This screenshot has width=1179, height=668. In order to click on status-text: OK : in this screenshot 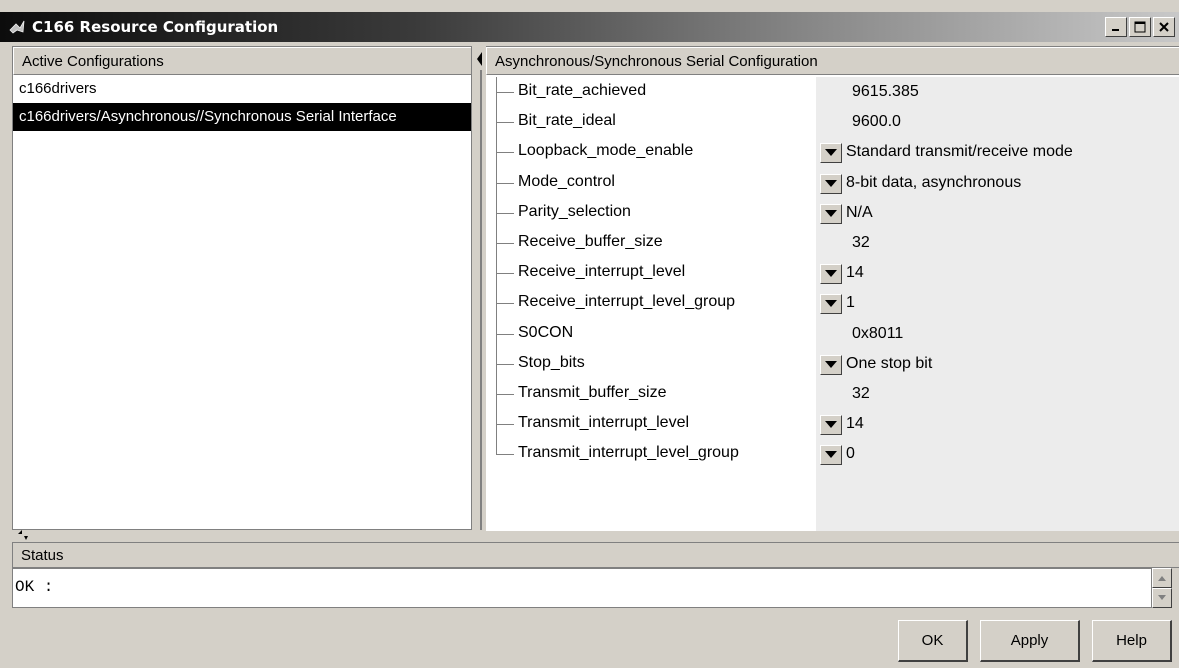, I will do `click(34, 587)`.